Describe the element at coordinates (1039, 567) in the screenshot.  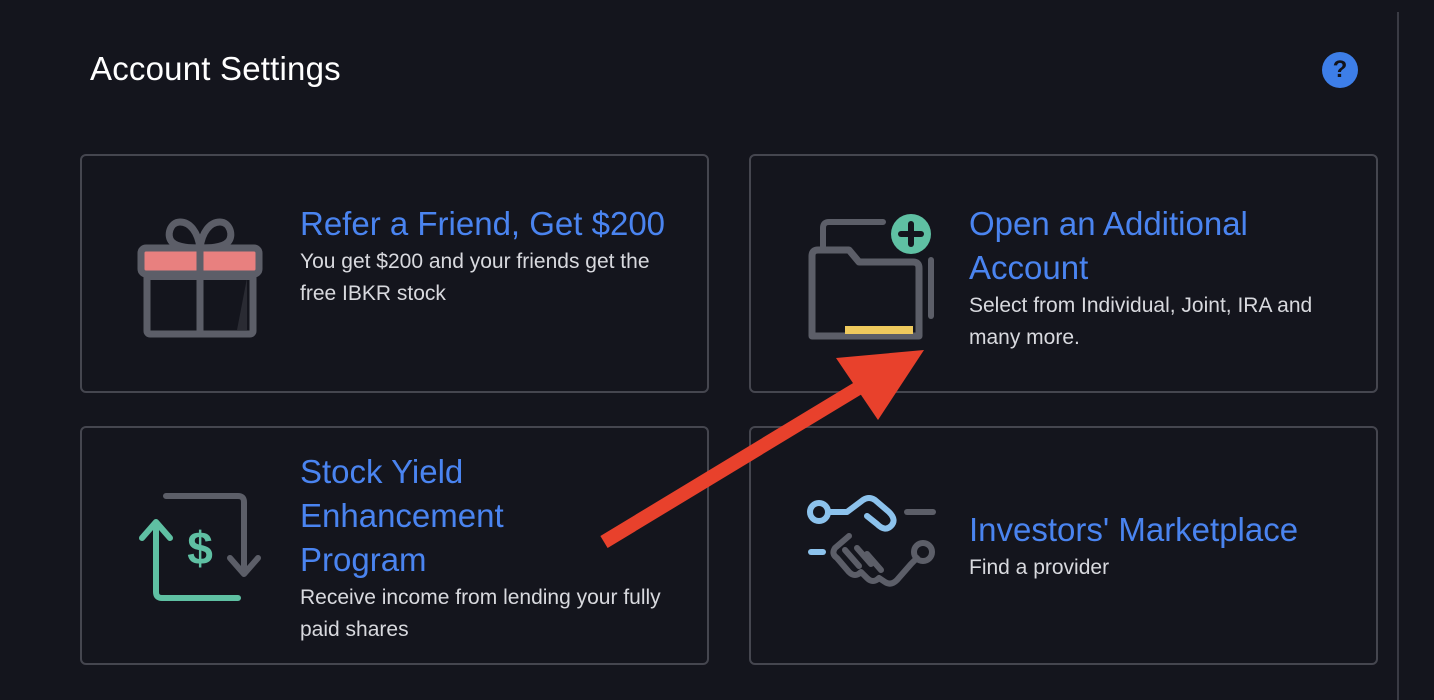
I see `card-description: Find a provider` at that location.